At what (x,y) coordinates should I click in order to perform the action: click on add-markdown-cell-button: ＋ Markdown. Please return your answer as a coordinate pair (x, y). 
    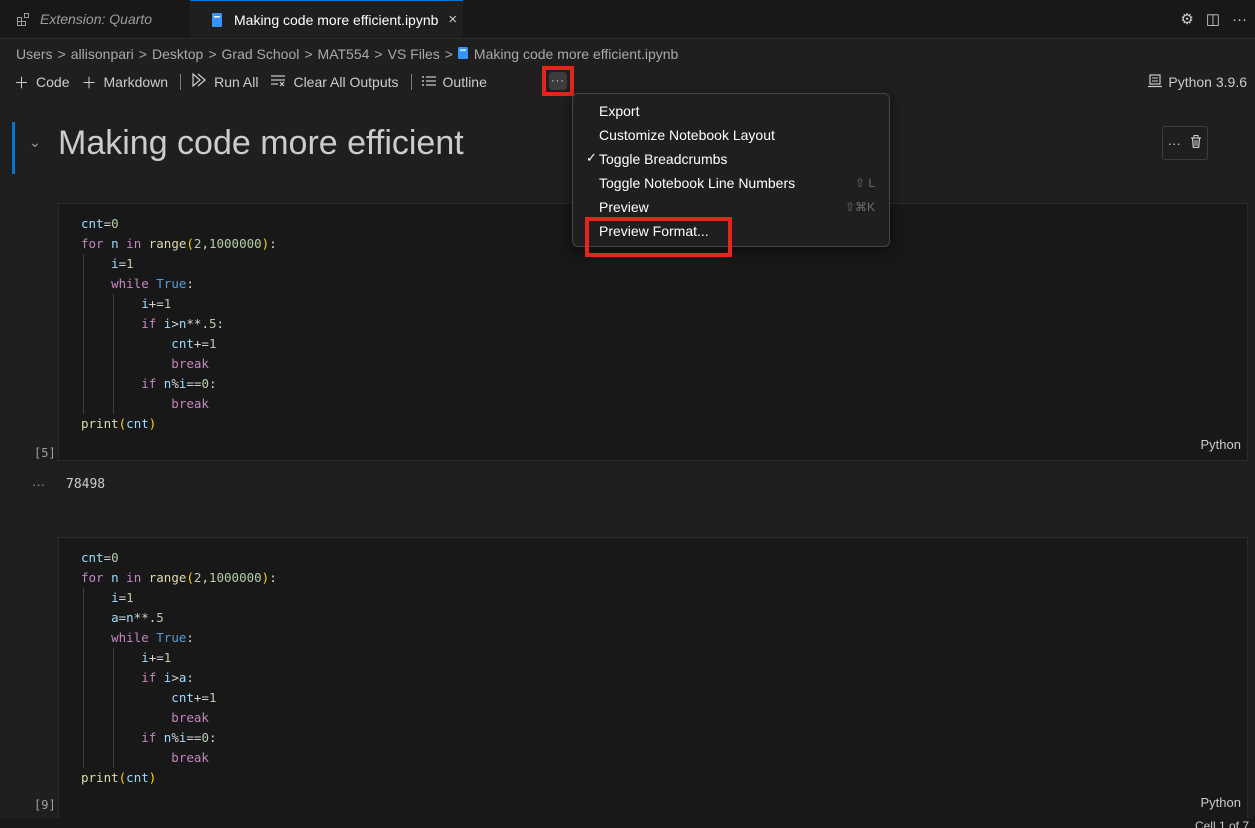
    Looking at the image, I should click on (124, 82).